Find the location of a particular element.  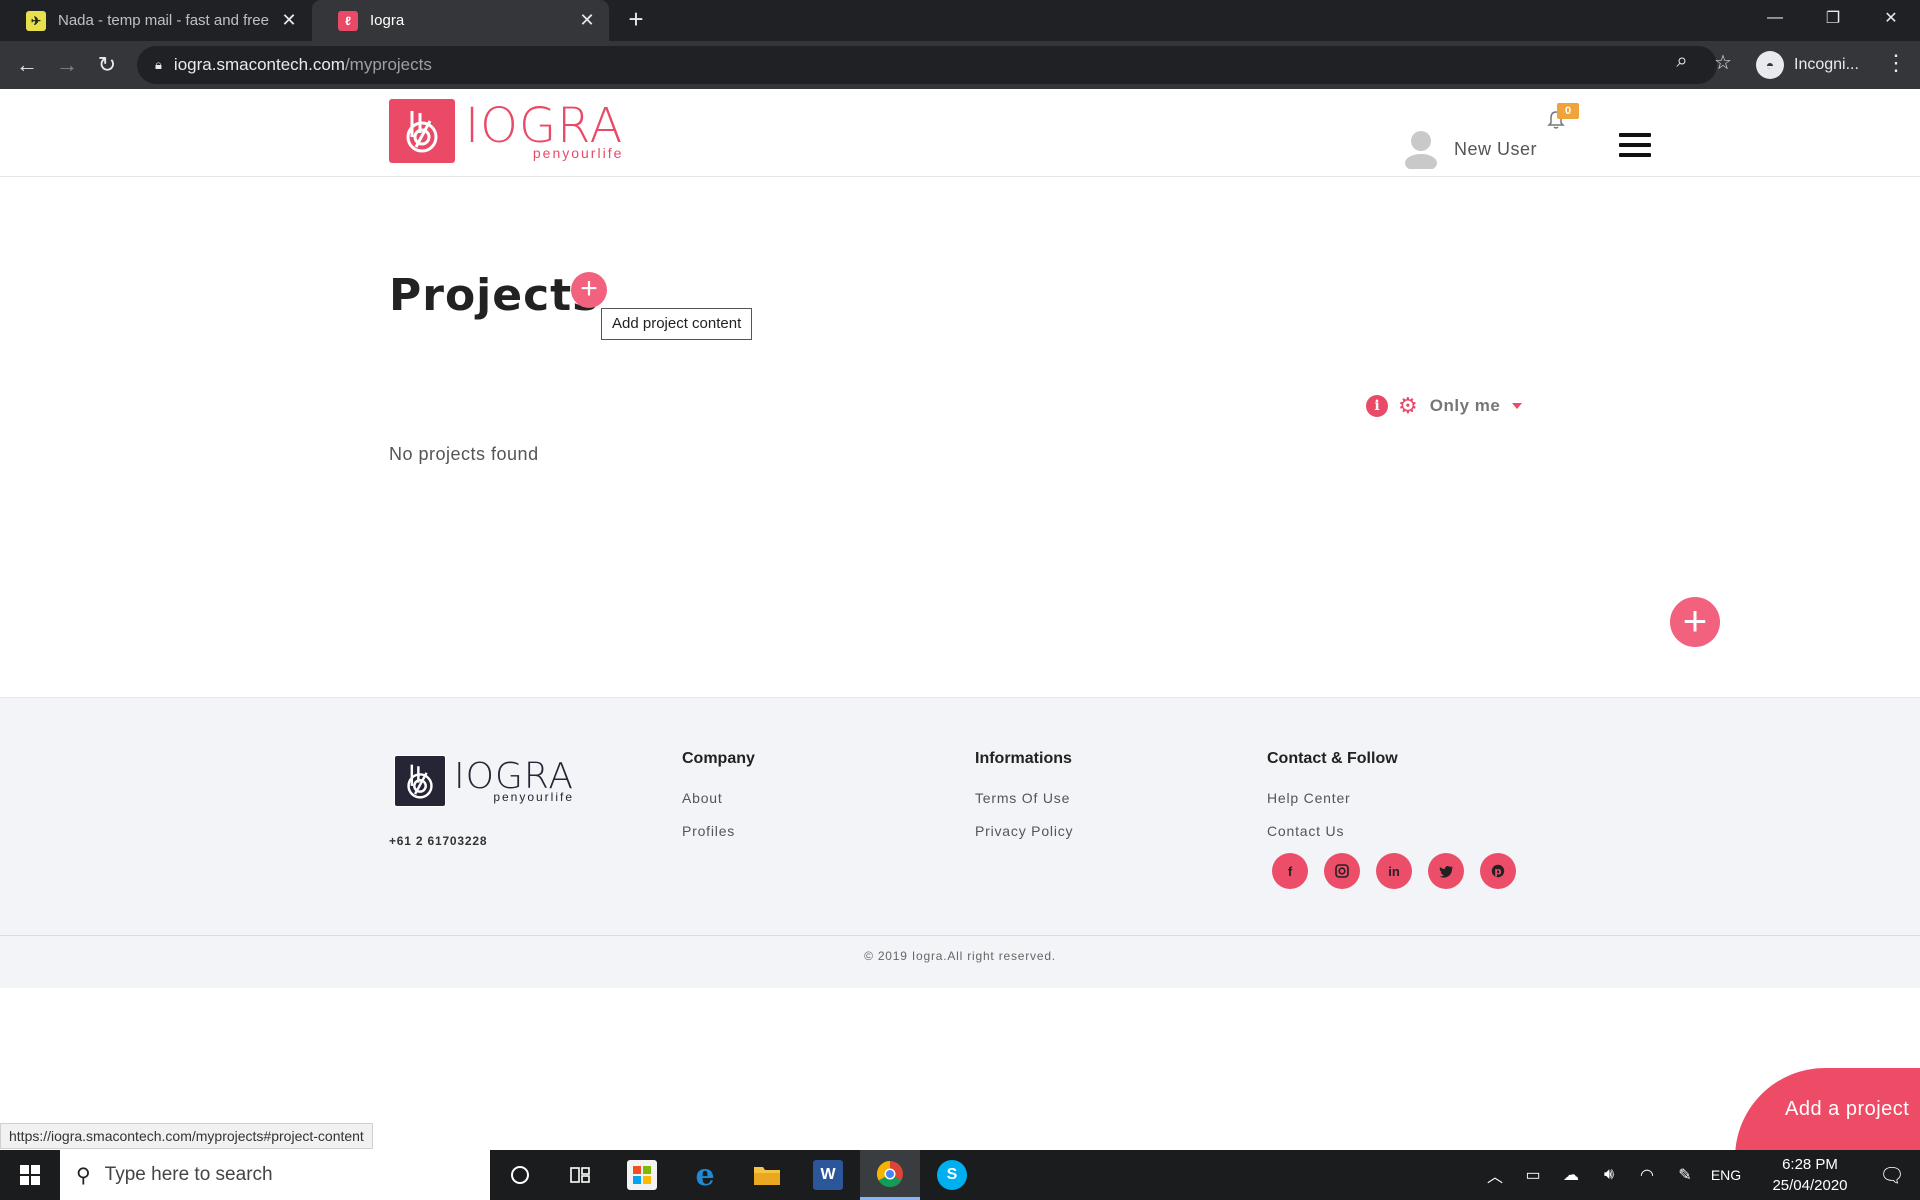

bookmark-star-icon: ☆ is located at coordinates (1723, 62).